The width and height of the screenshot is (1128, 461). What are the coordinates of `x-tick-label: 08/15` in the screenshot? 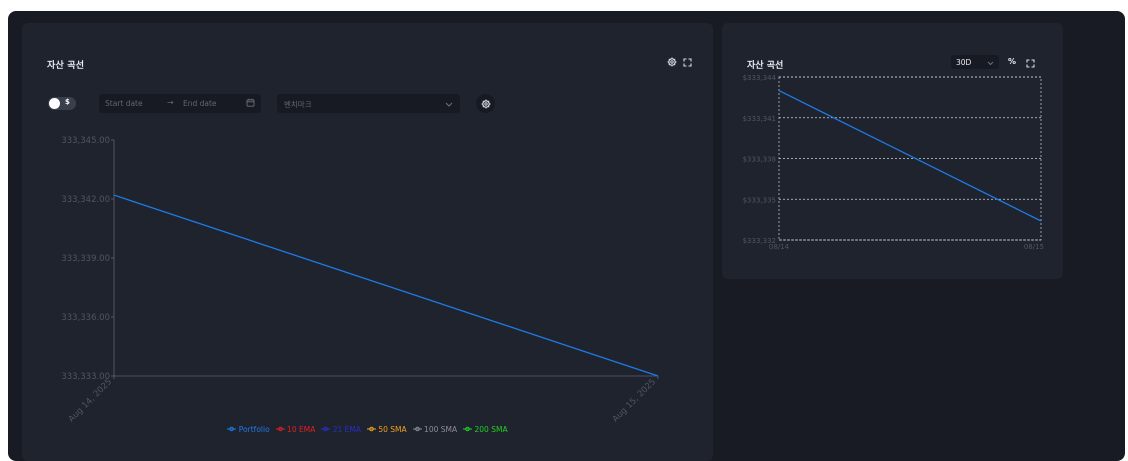 It's located at (1034, 247).